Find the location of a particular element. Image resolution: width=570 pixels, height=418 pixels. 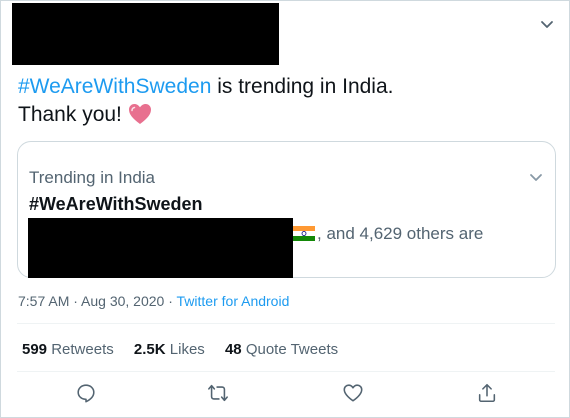

retweets-label: Retweets is located at coordinates (82, 349).